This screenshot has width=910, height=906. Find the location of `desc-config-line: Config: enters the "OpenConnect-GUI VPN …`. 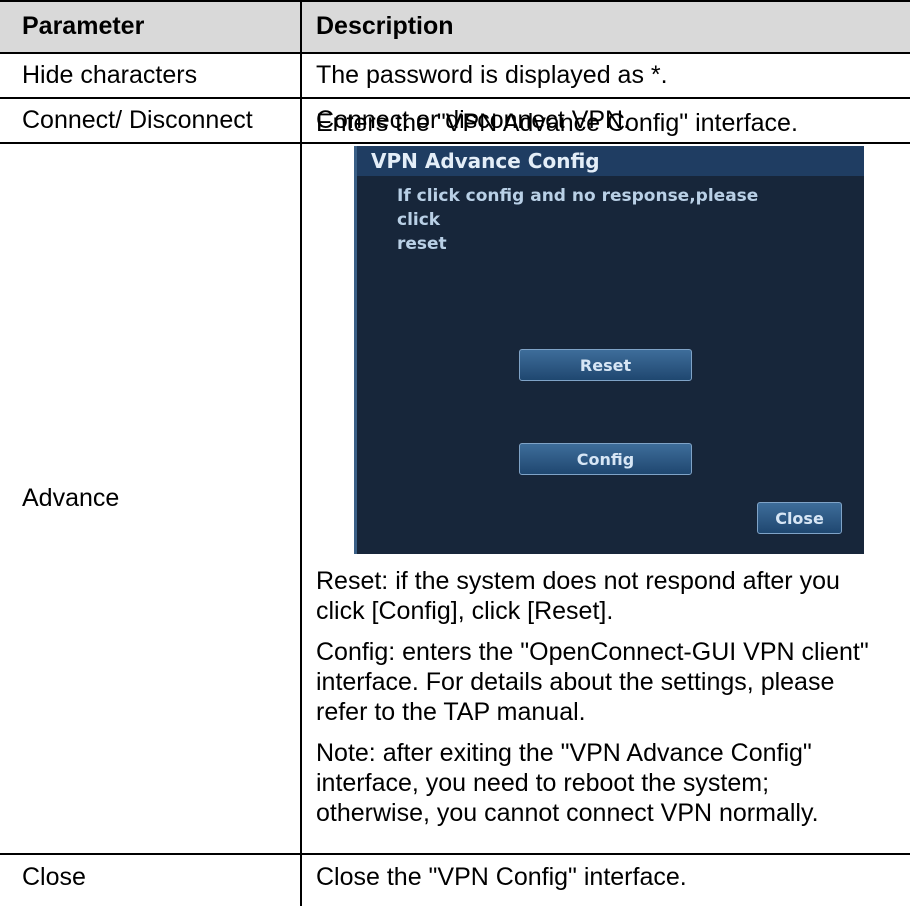

desc-config-line: Config: enters the "OpenConnect-GUI VPN … is located at coordinates (592, 652).